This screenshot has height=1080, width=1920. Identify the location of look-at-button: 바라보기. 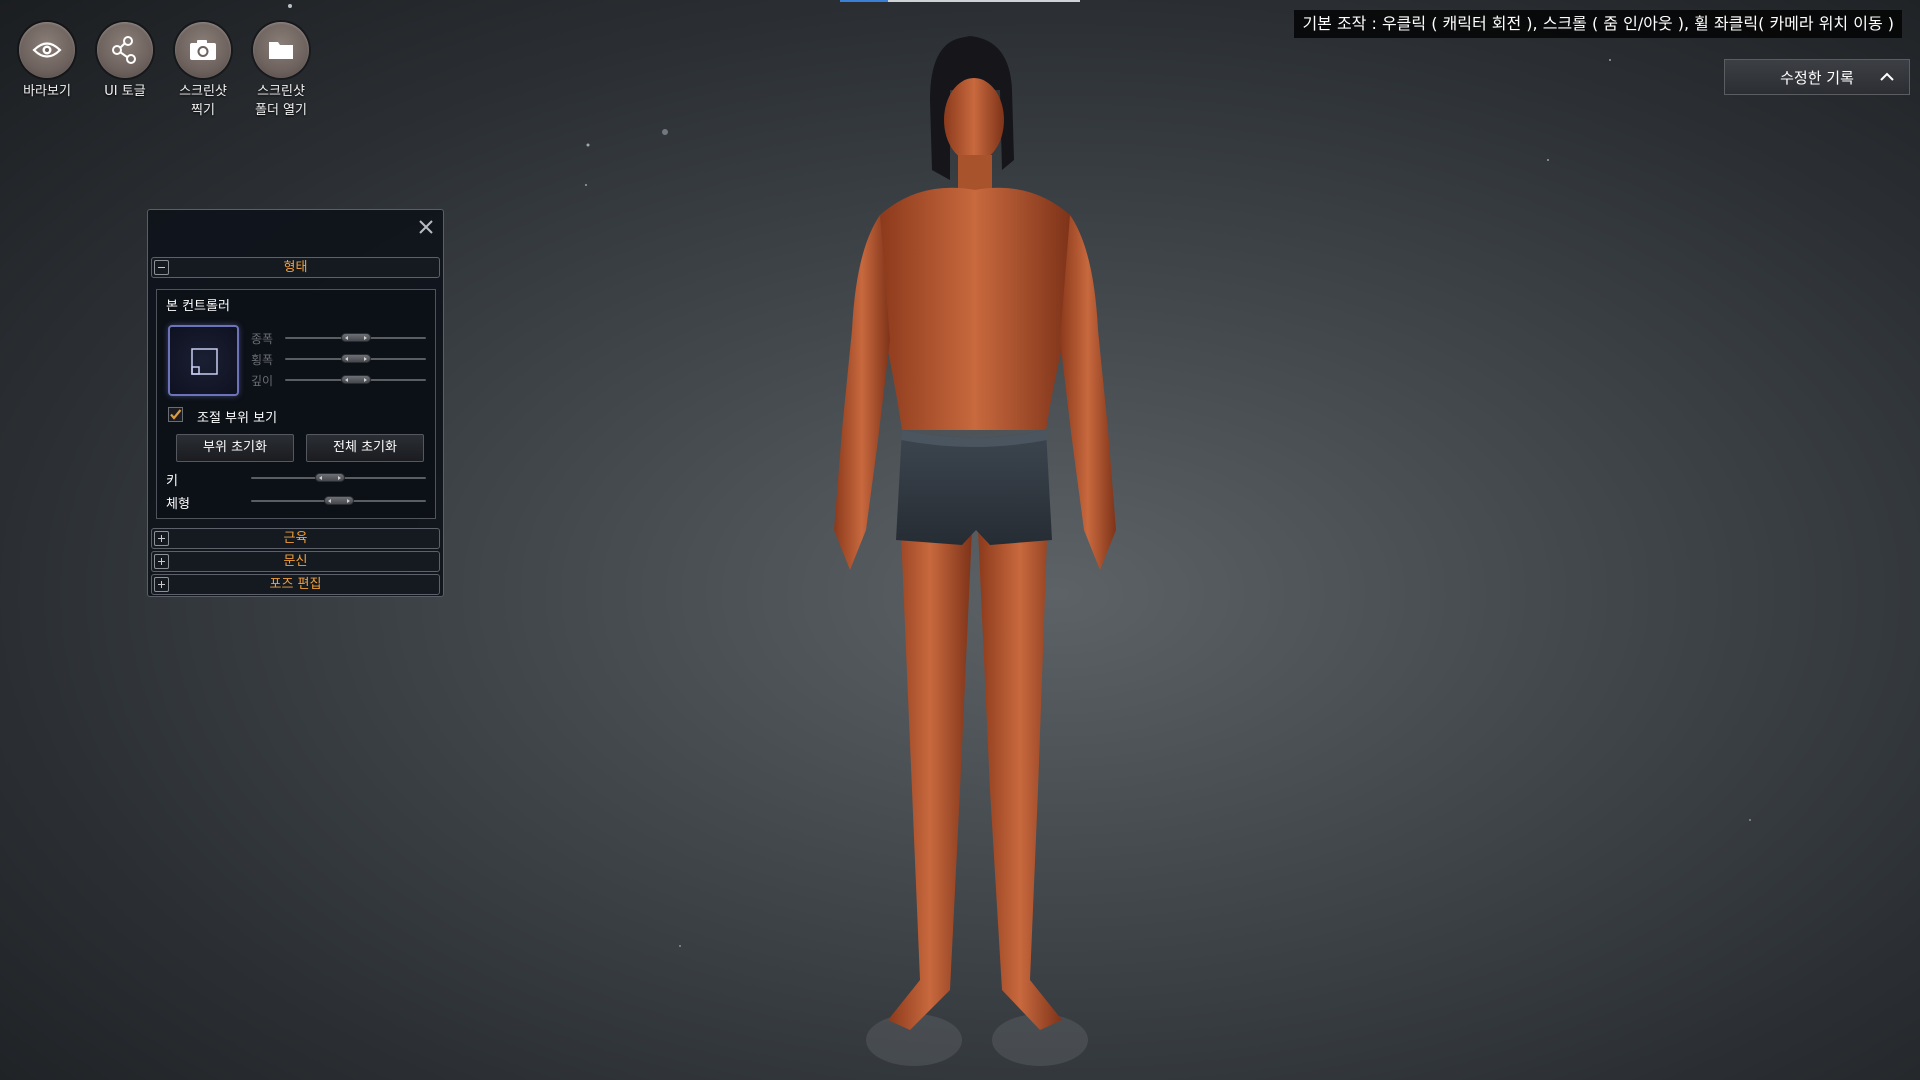
(47, 71).